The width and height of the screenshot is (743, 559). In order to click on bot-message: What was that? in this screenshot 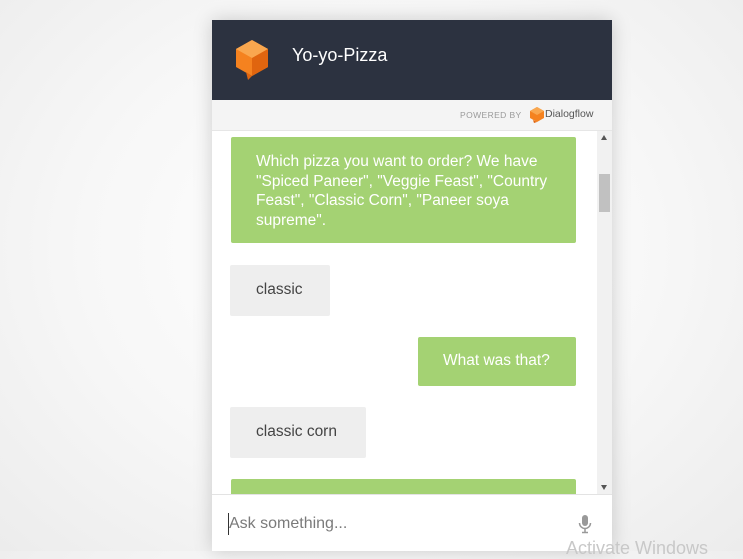, I will do `click(497, 361)`.